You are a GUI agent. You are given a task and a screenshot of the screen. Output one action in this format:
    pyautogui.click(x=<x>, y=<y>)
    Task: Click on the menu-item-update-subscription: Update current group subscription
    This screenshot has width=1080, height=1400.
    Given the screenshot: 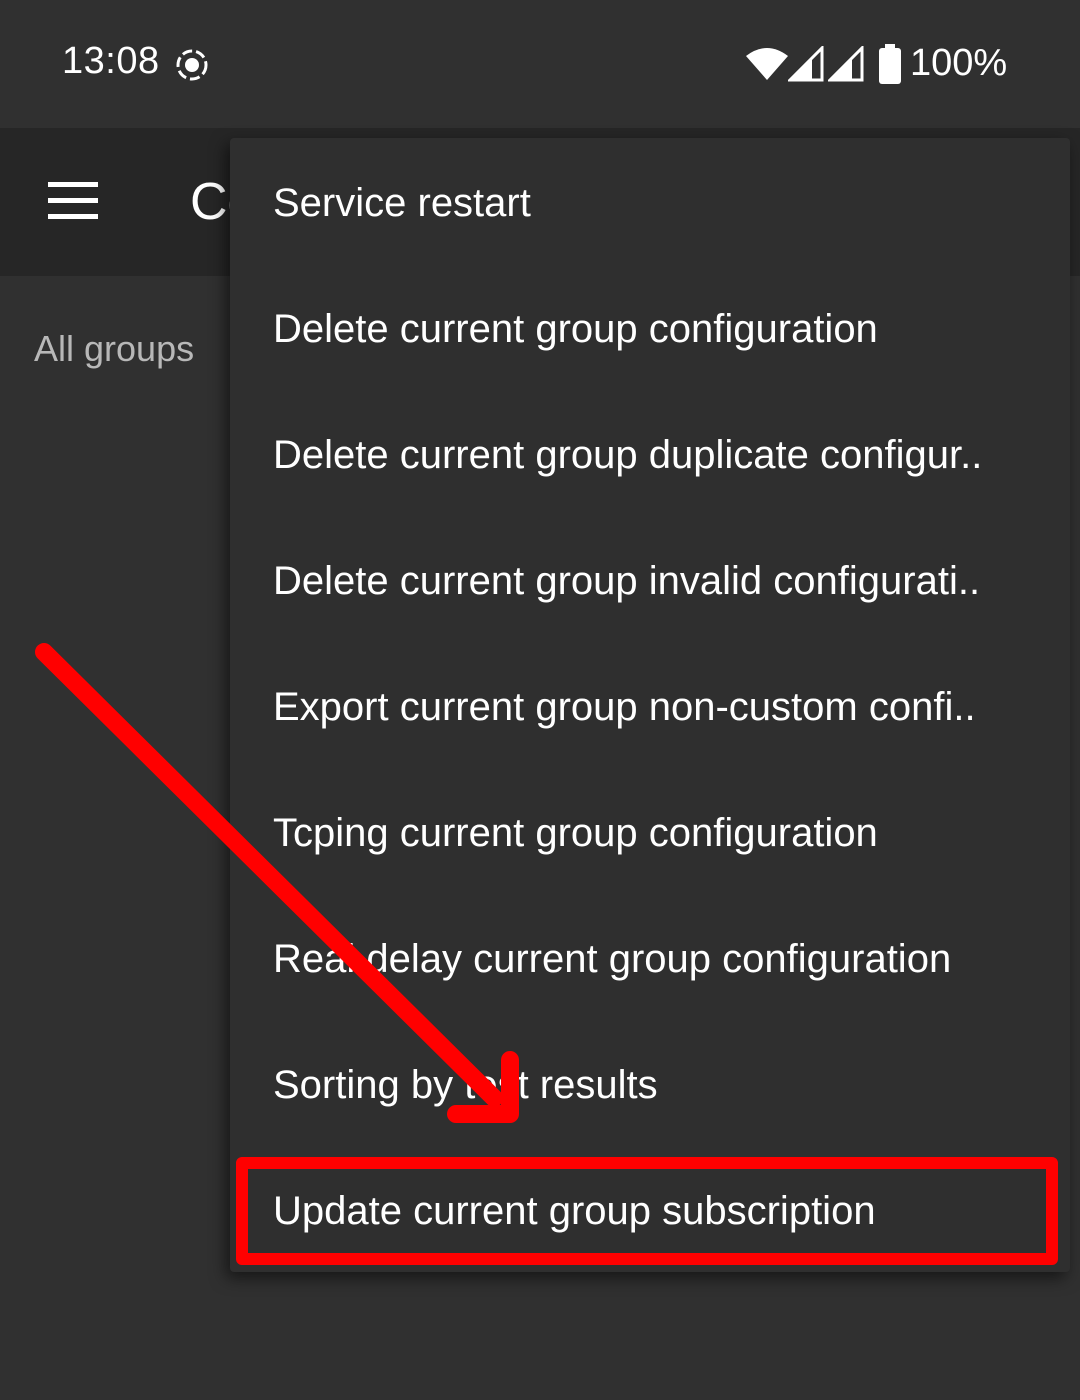 What is the action you would take?
    pyautogui.click(x=650, y=1211)
    